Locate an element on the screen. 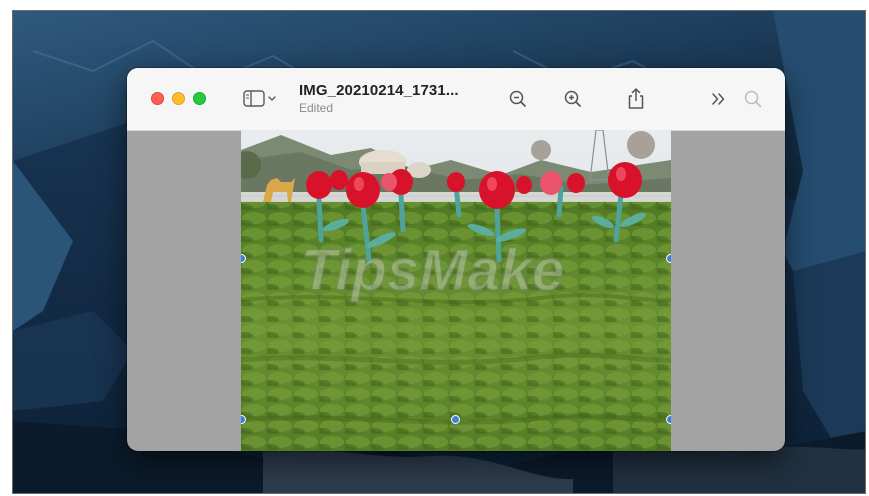  search-icon is located at coordinates (753, 99).